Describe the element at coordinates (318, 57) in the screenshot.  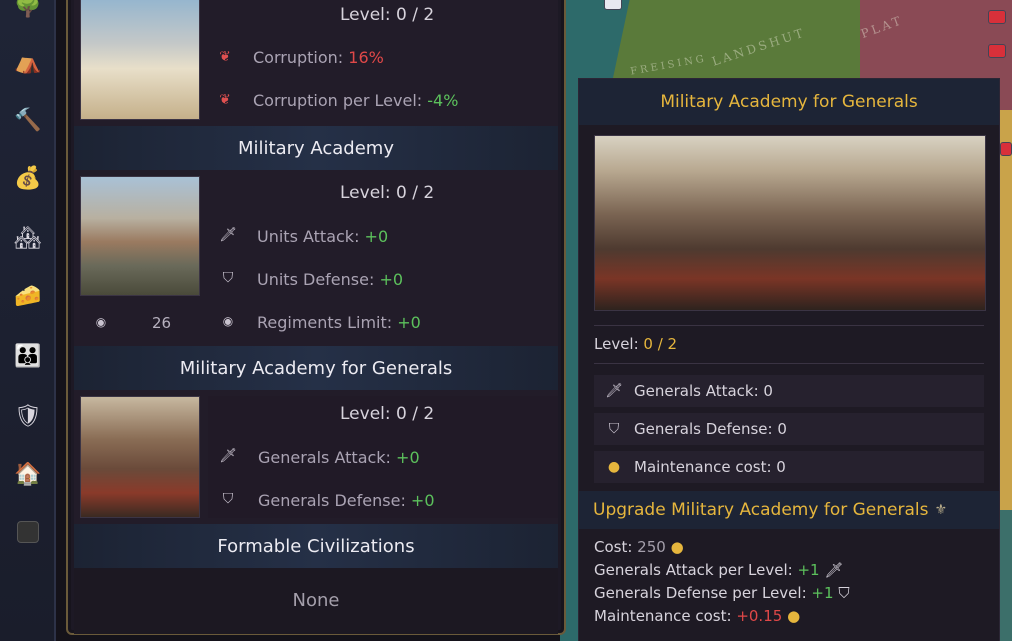
I see `corruption-row: Corruption: 16%` at that location.